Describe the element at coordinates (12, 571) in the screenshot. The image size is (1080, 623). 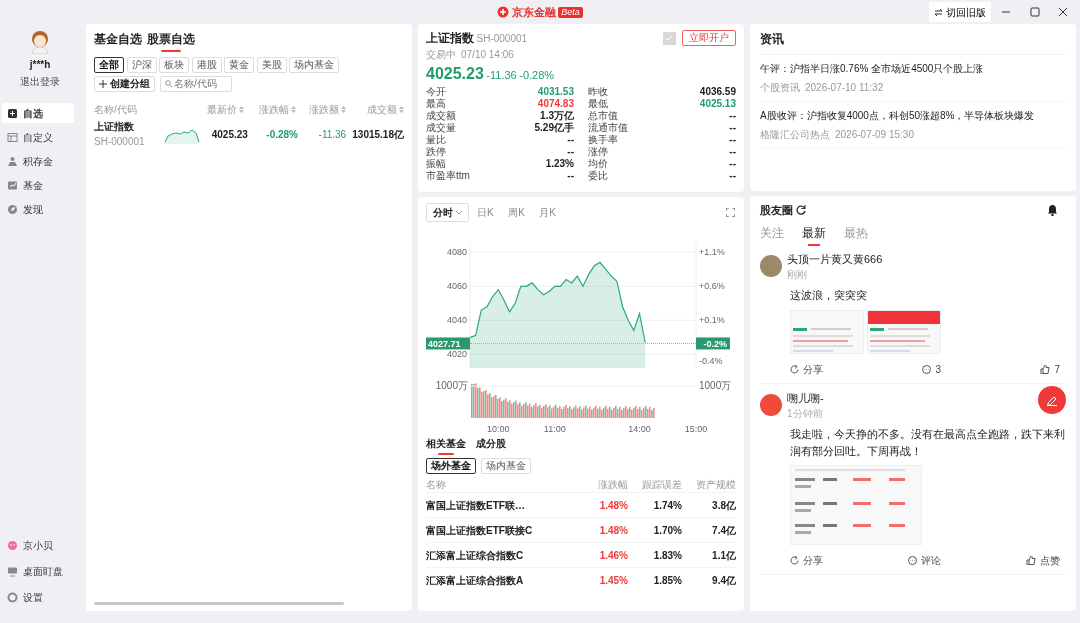
I see `monitor-icon` at that location.